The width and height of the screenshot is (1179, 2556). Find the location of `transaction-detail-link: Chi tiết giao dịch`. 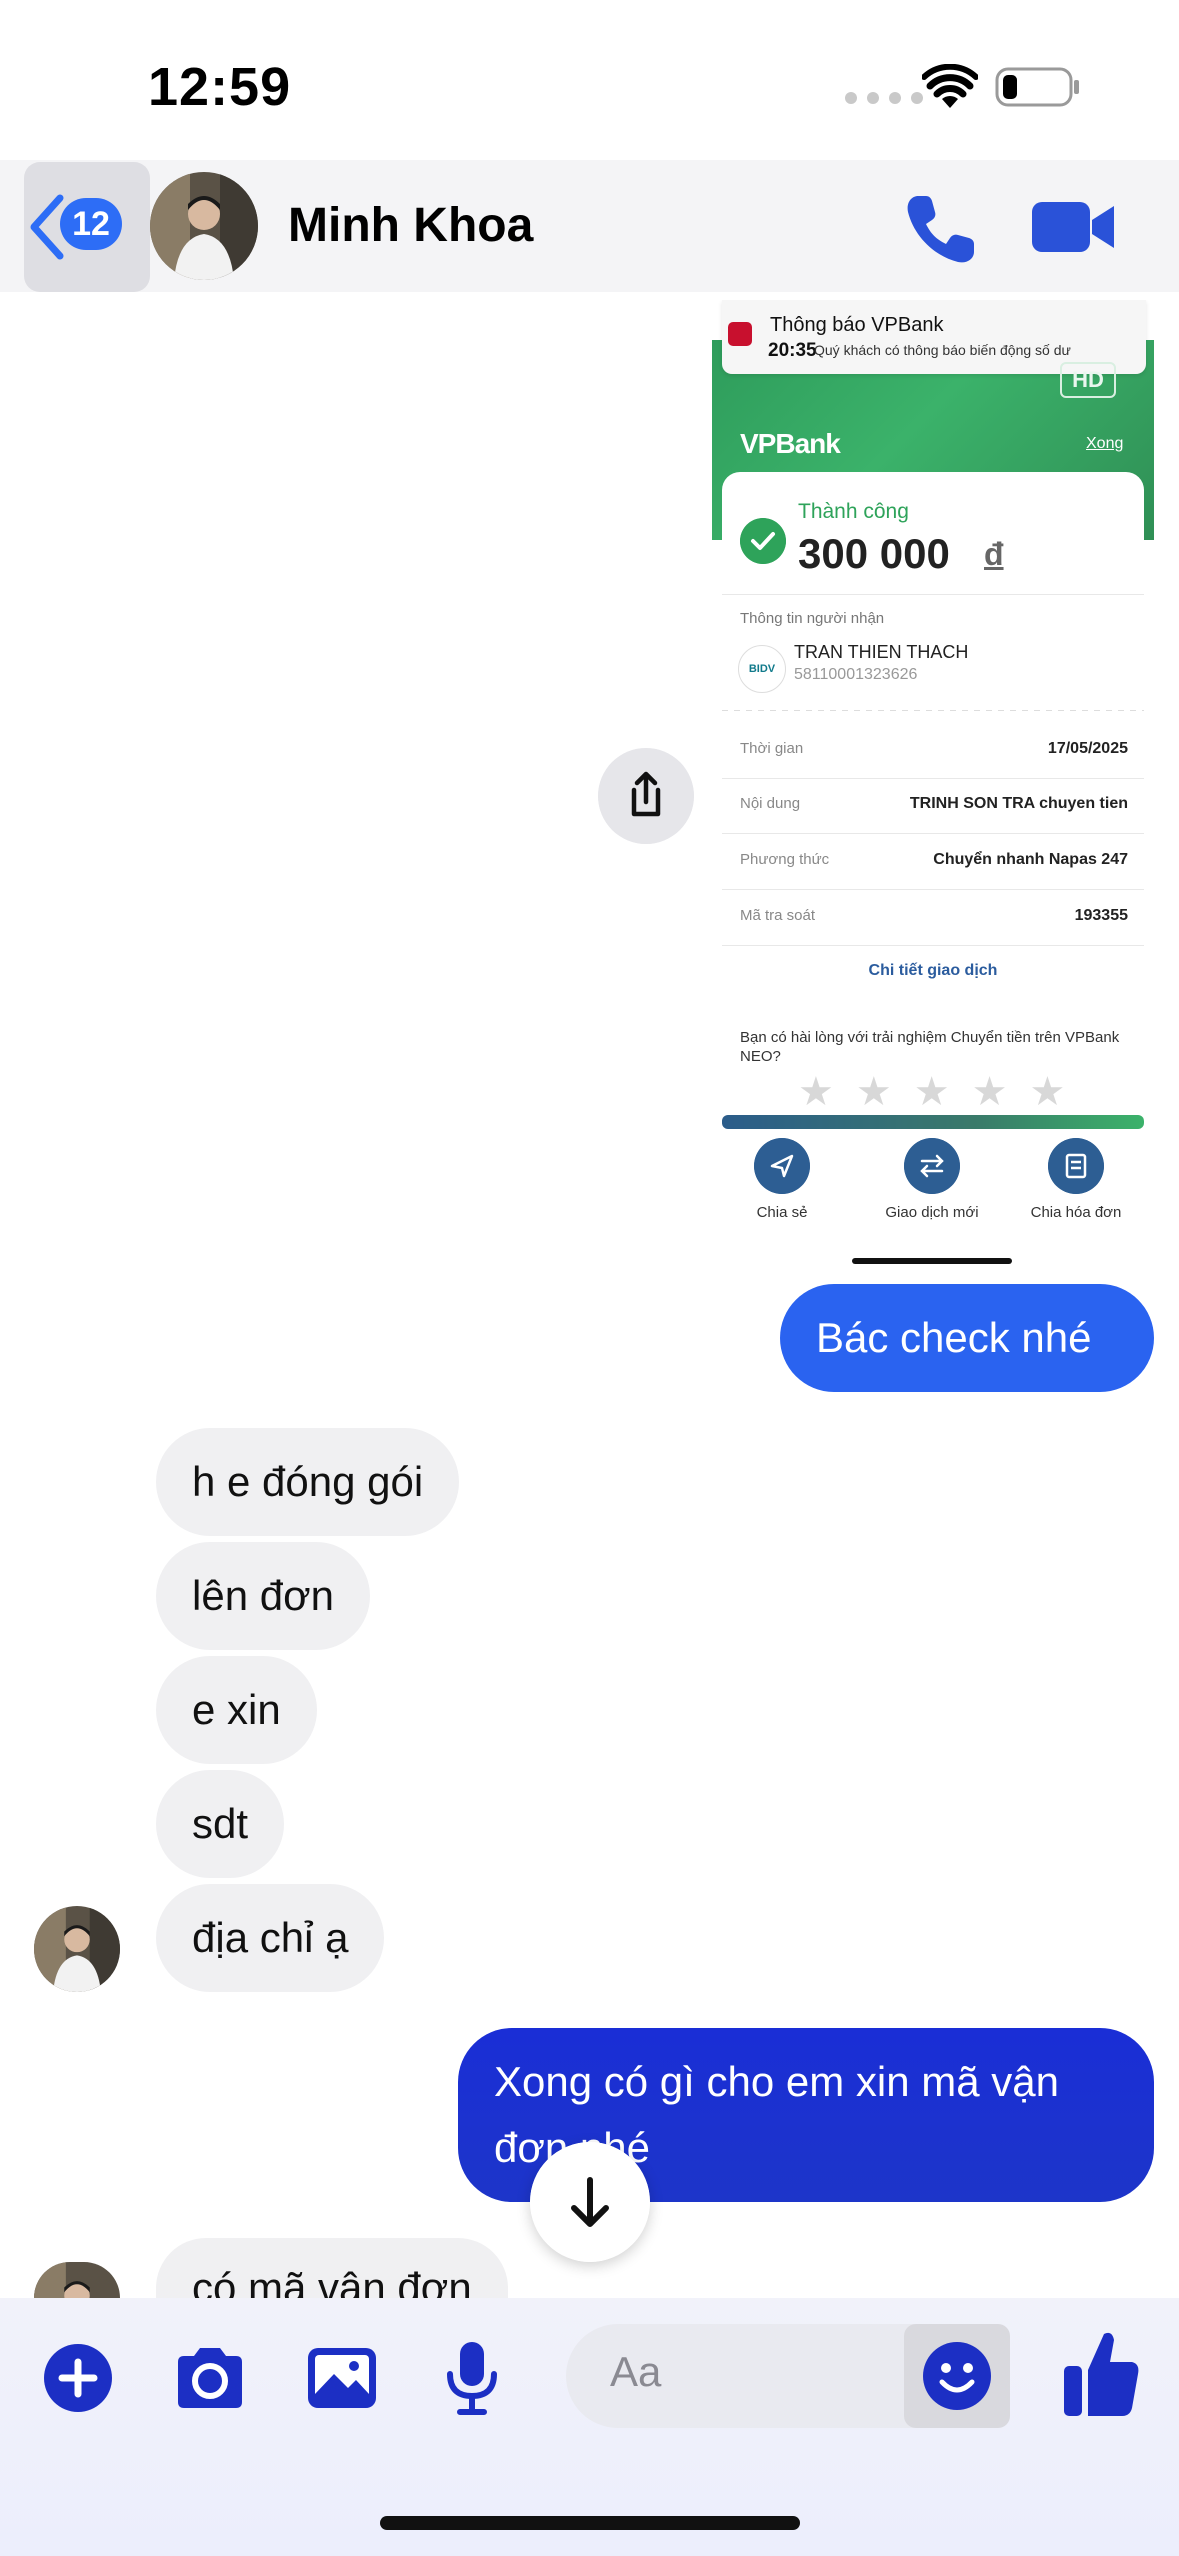

transaction-detail-link: Chi tiết giao dịch is located at coordinates (933, 970).